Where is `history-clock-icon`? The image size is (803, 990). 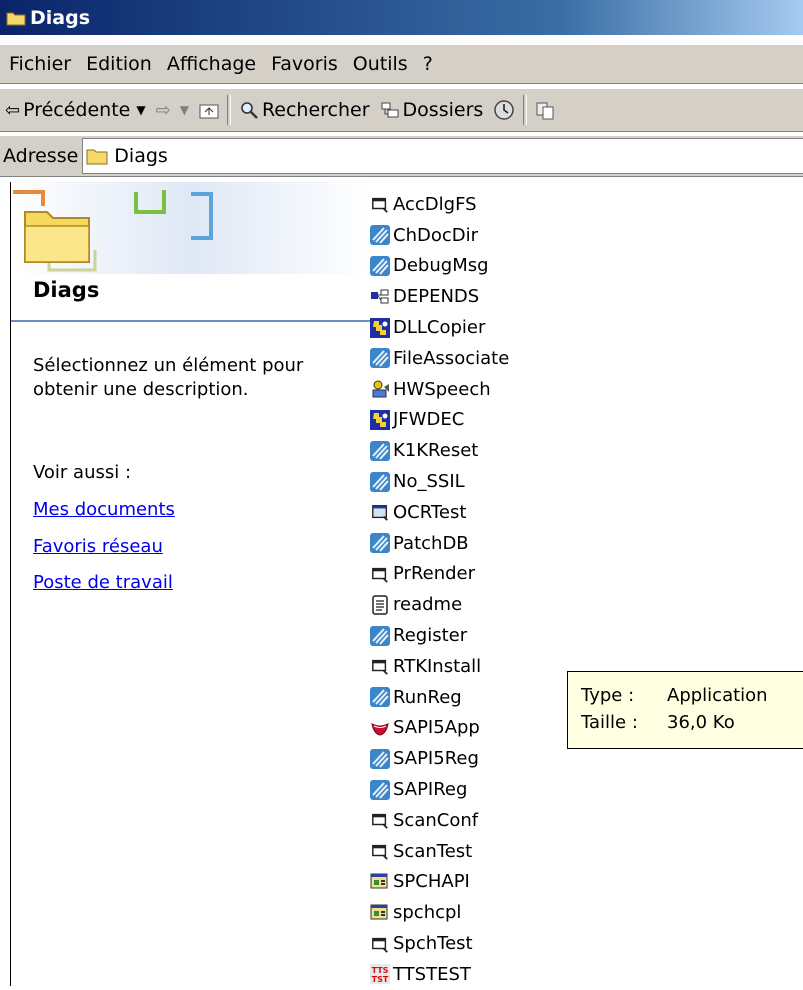
history-clock-icon is located at coordinates (504, 110).